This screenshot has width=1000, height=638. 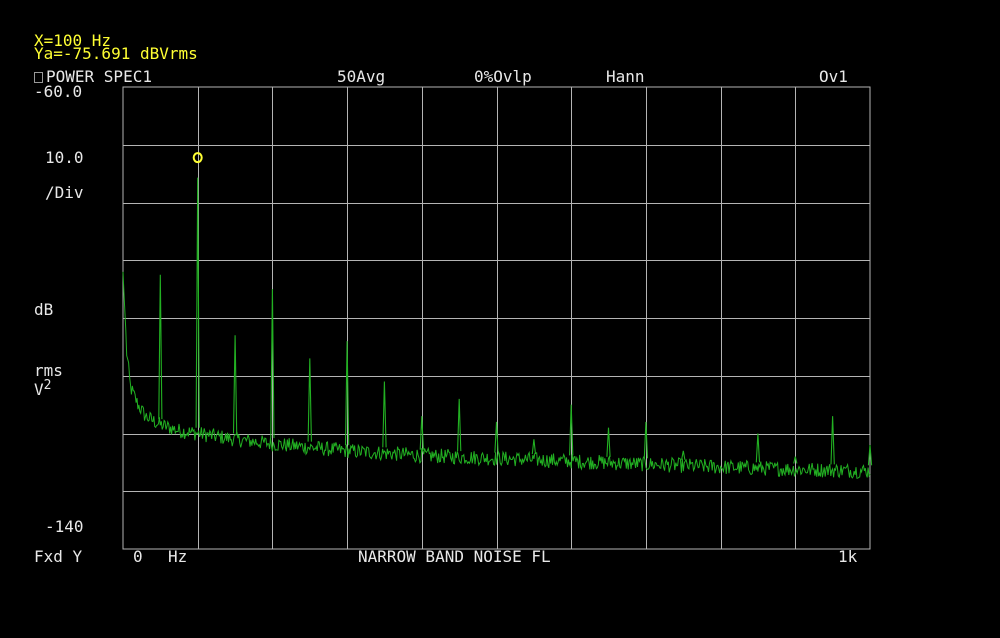 I want to click on marker-layer, so click(x=197, y=158).